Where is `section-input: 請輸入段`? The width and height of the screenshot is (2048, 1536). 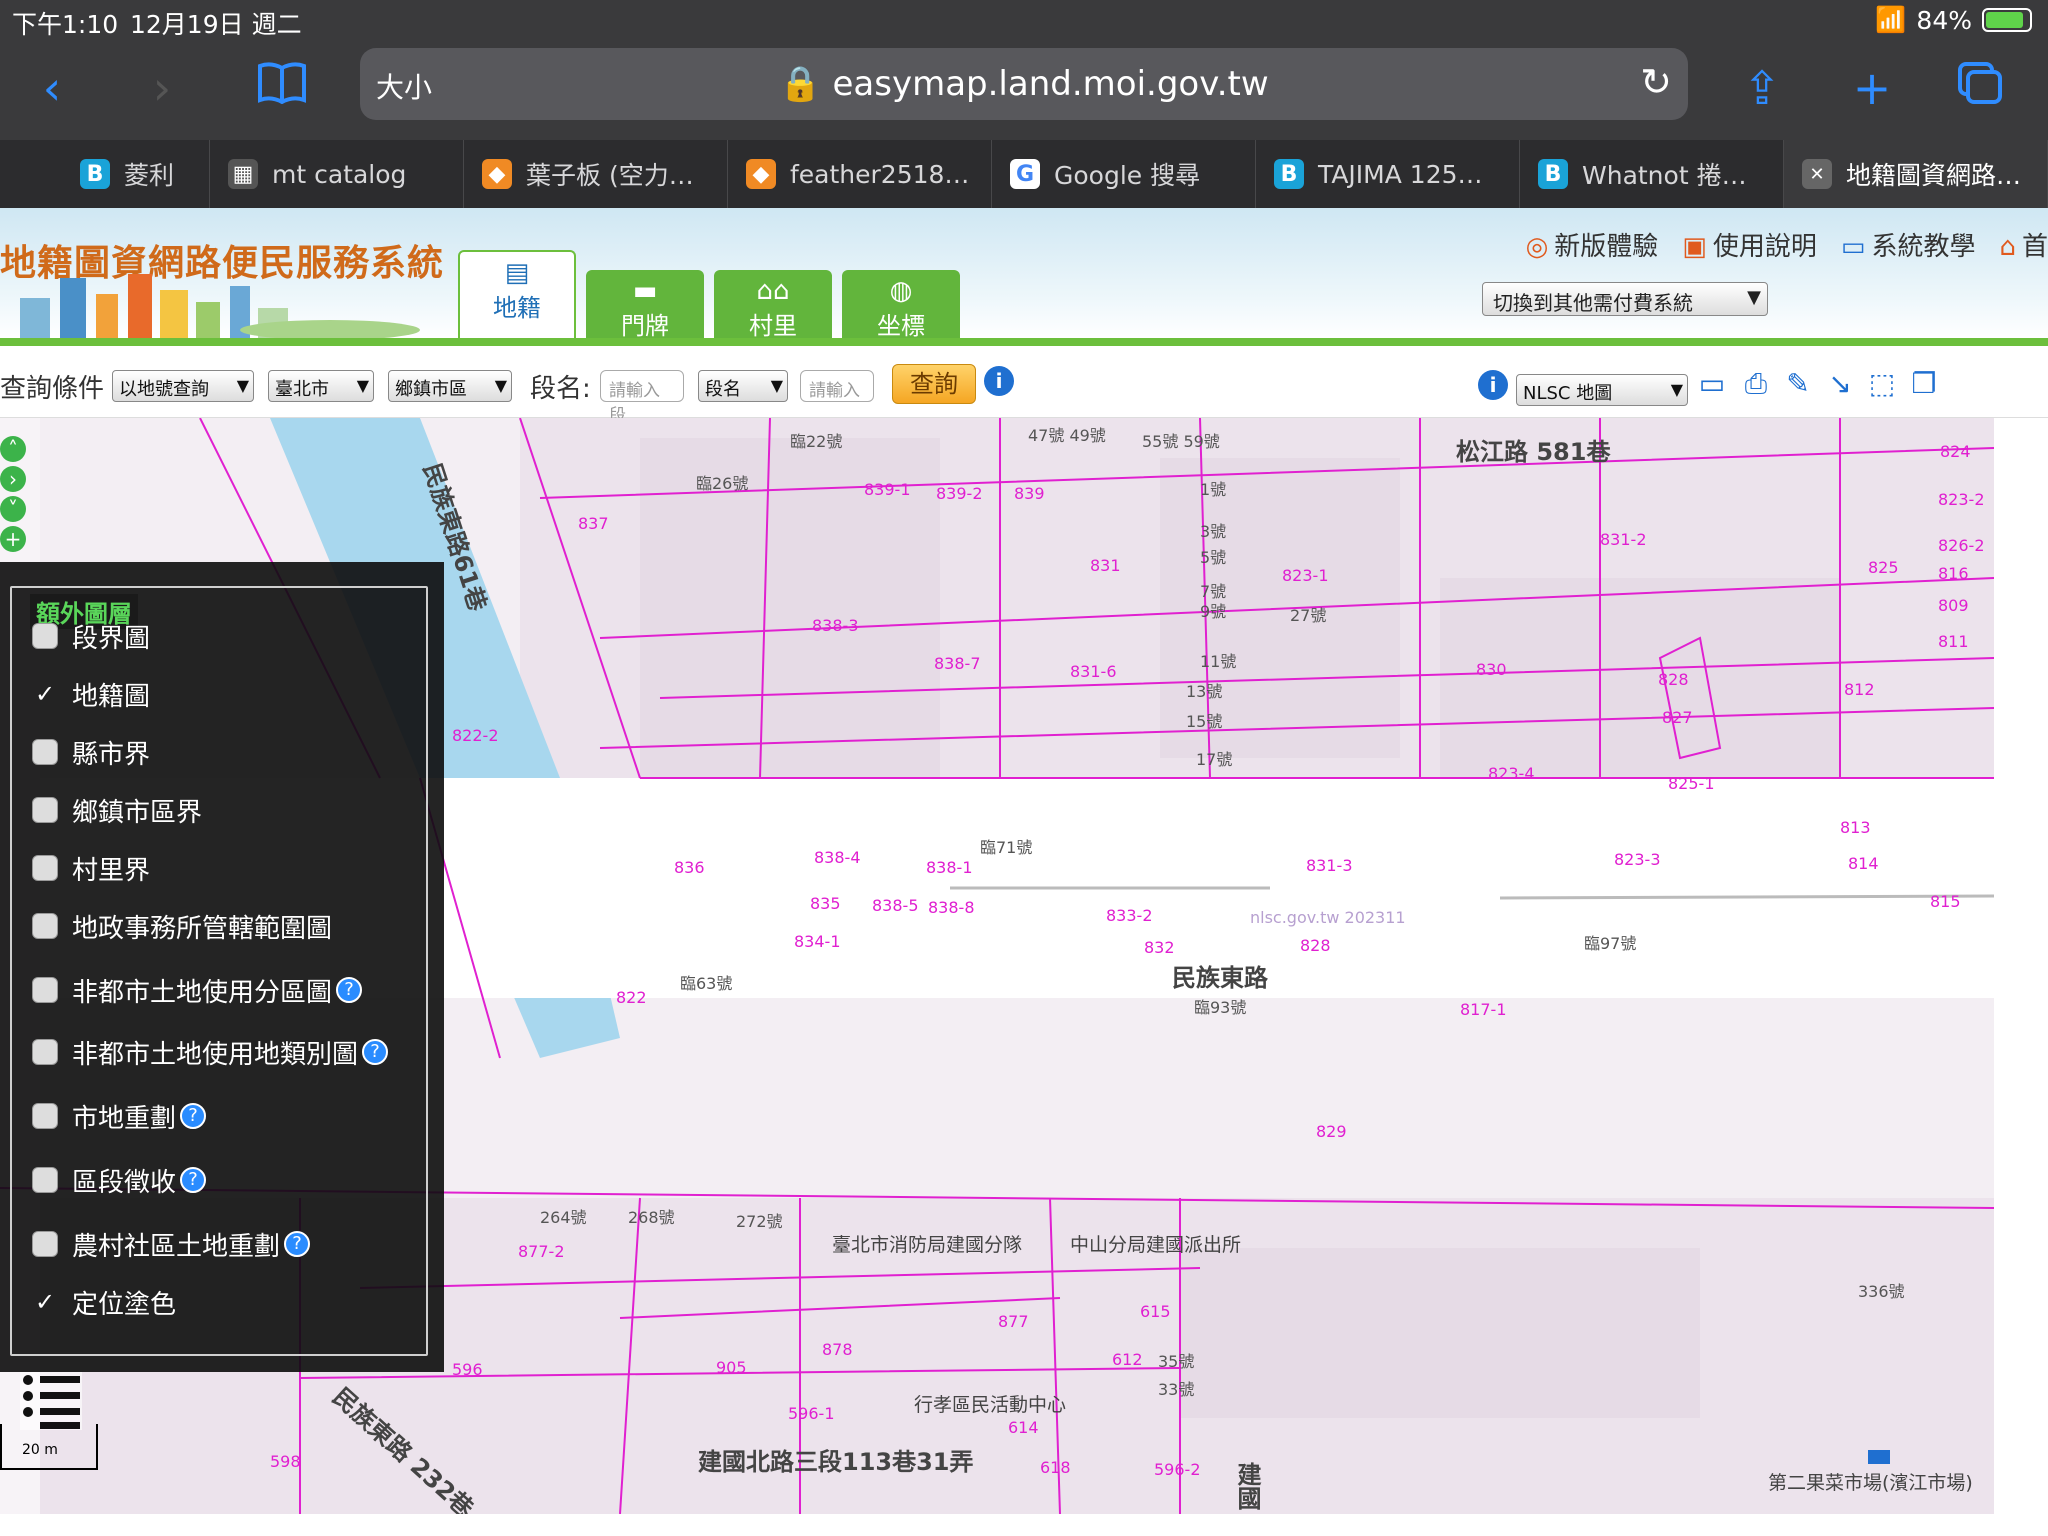
section-input: 請輸入段 is located at coordinates (642, 398).